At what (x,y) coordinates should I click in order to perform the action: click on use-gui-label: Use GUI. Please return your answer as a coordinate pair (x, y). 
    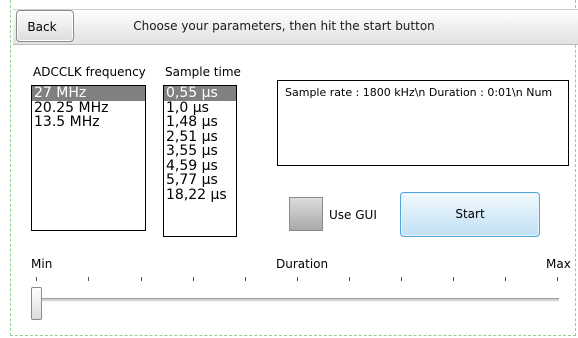
    Looking at the image, I should click on (353, 215).